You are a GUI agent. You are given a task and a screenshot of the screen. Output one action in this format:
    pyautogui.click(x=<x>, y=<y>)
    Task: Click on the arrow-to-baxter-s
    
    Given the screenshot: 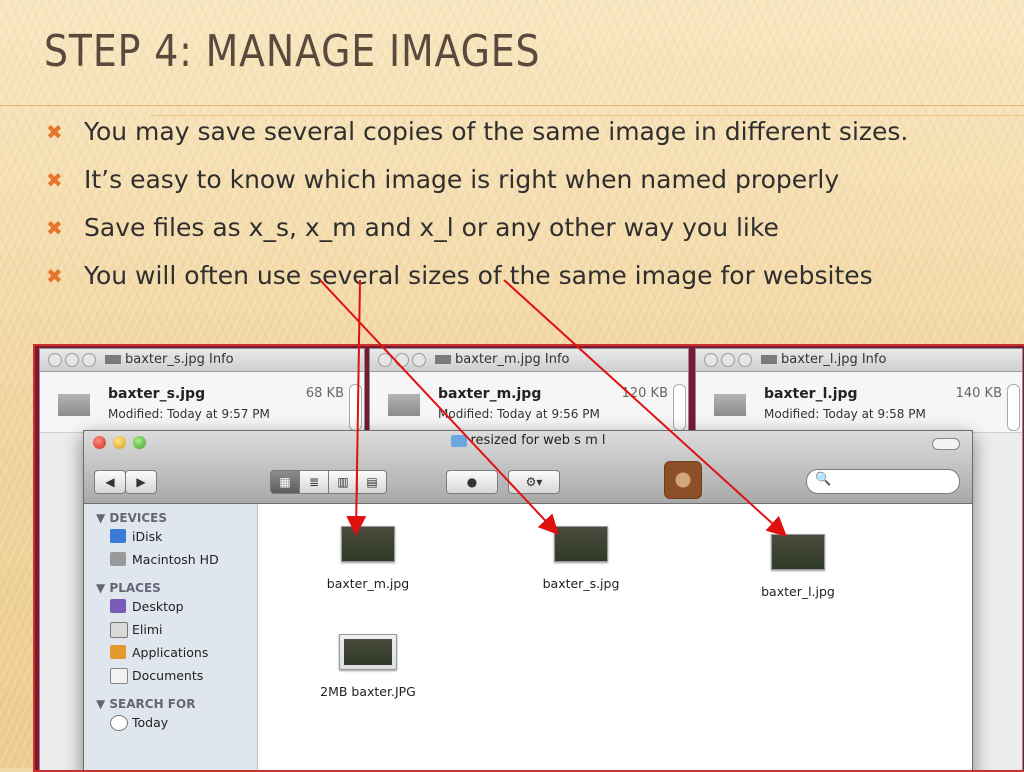 What is the action you would take?
    pyautogui.click(x=439, y=407)
    